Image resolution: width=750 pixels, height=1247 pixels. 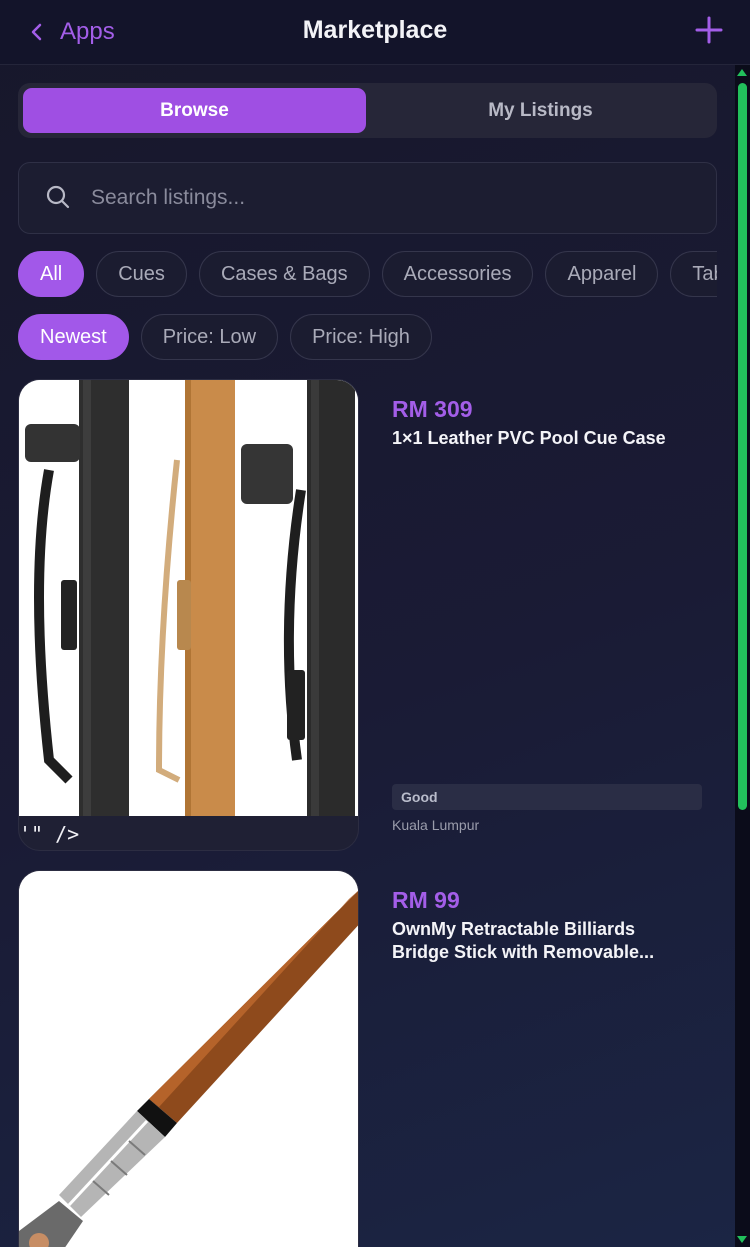 I want to click on search-box, so click(x=367, y=198).